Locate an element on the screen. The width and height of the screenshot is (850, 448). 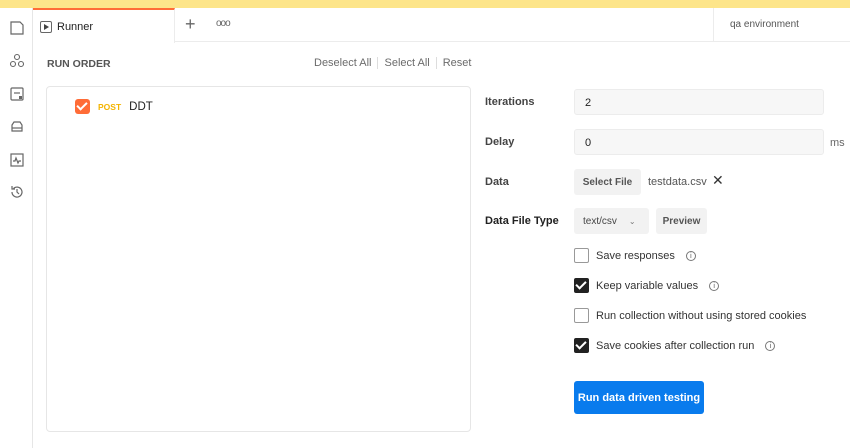
iterations-input: 2 is located at coordinates (699, 102).